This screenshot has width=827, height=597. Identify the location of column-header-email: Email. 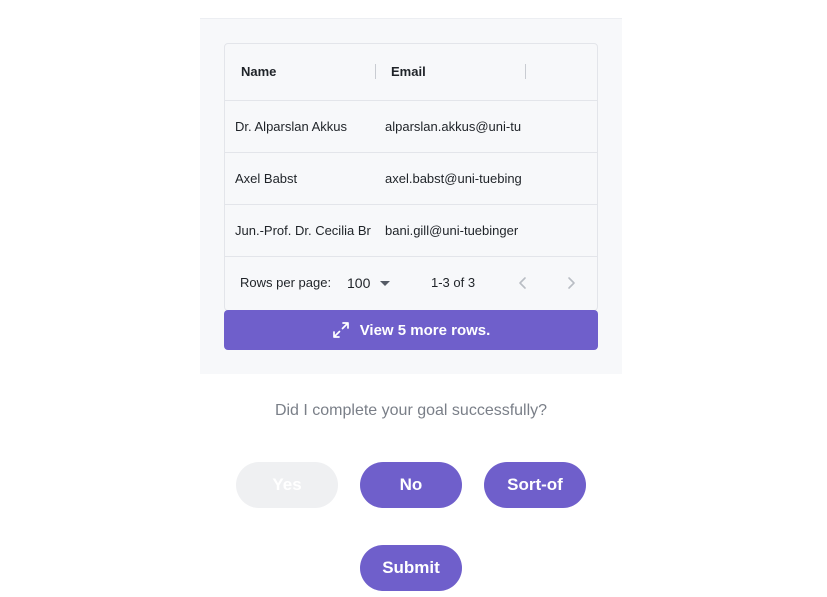
(456, 72).